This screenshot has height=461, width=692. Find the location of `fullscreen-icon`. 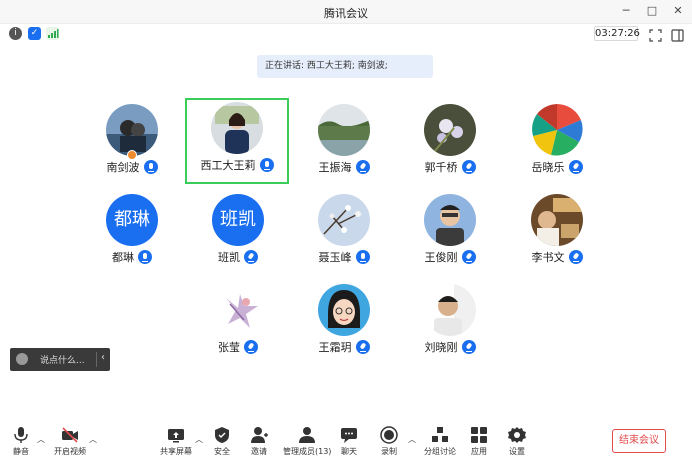

fullscreen-icon is located at coordinates (655, 34).